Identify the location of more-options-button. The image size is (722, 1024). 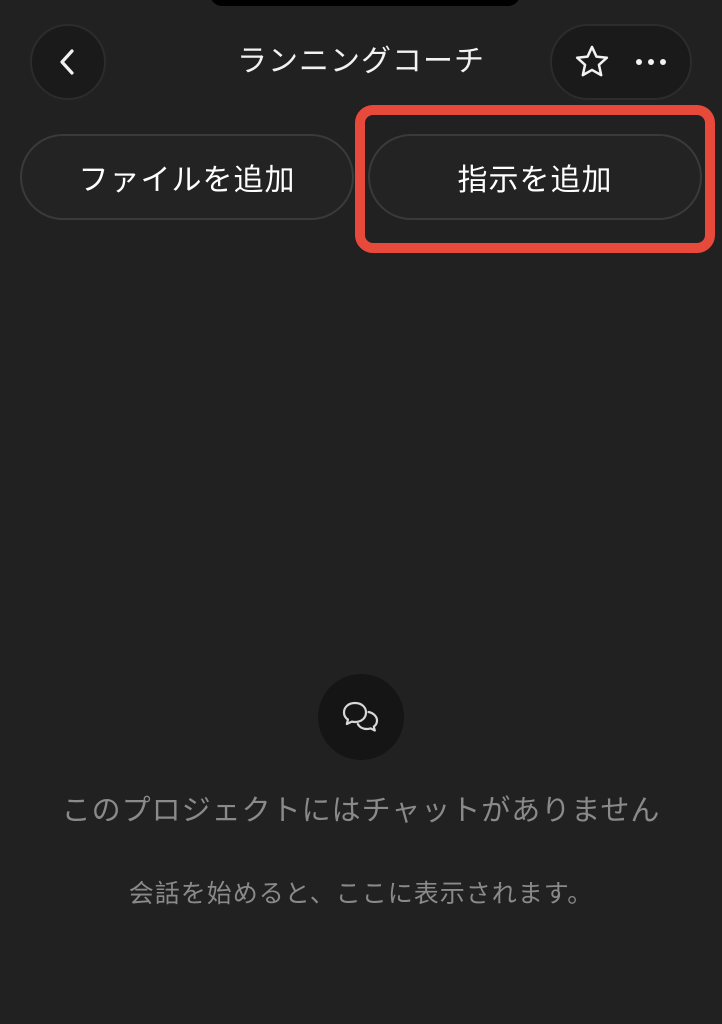
(651, 62).